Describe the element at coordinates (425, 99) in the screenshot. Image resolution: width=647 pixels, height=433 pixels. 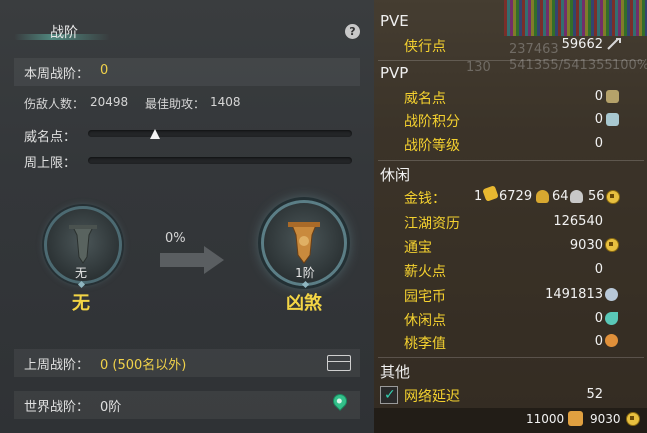
I see `pvp-item-label: 威名点` at that location.